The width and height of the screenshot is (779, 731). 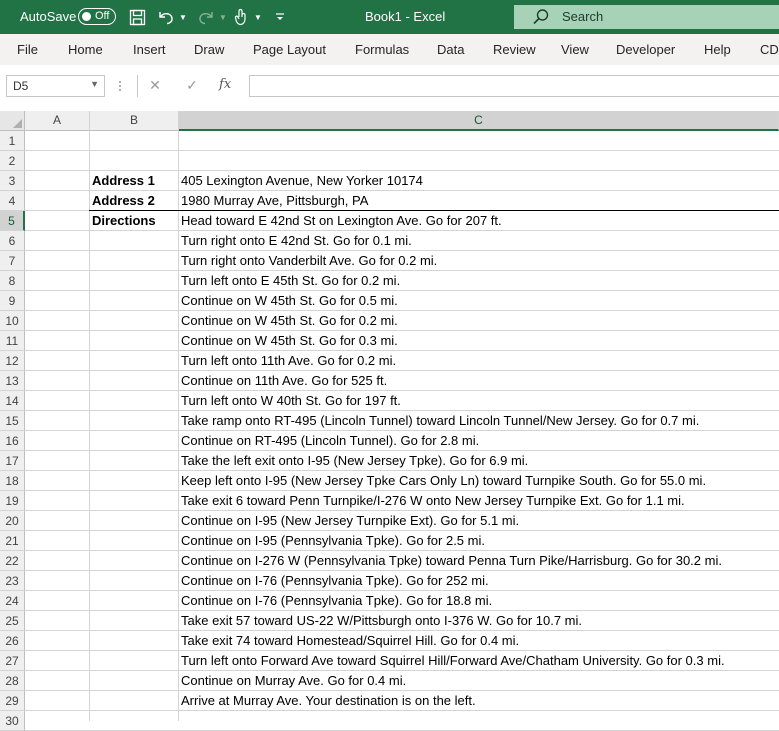 What do you see at coordinates (717, 49) in the screenshot?
I see `tab-help: Help` at bounding box center [717, 49].